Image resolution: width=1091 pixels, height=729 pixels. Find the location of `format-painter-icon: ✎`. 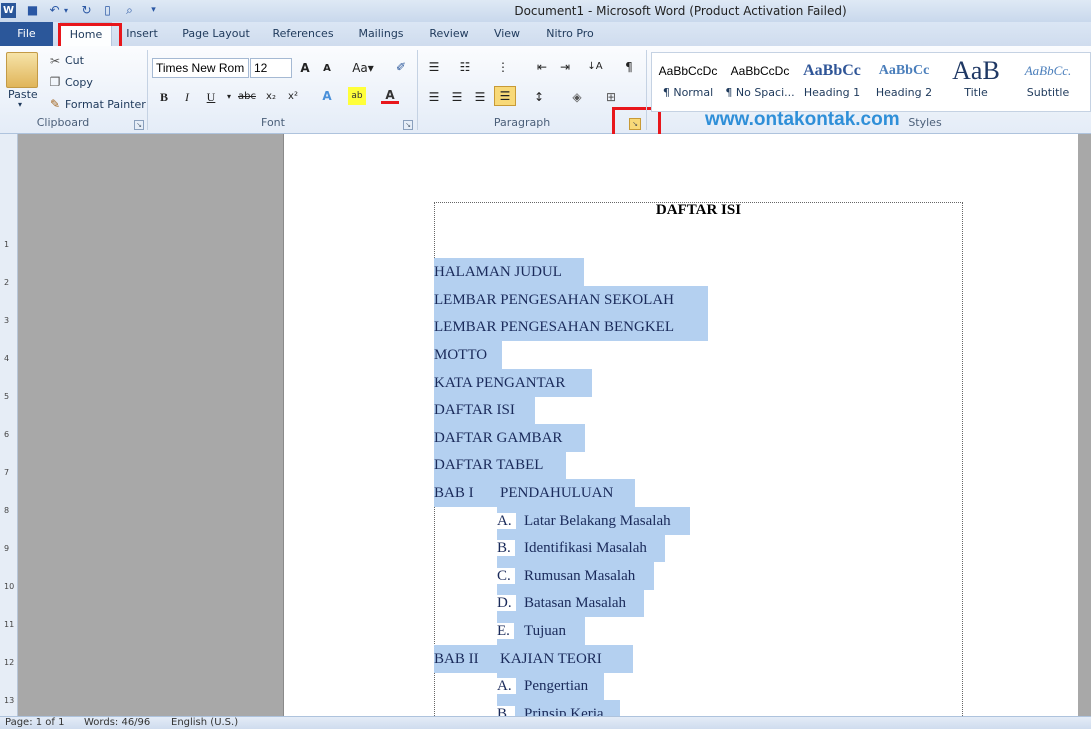

format-painter-icon: ✎ is located at coordinates (55, 104).